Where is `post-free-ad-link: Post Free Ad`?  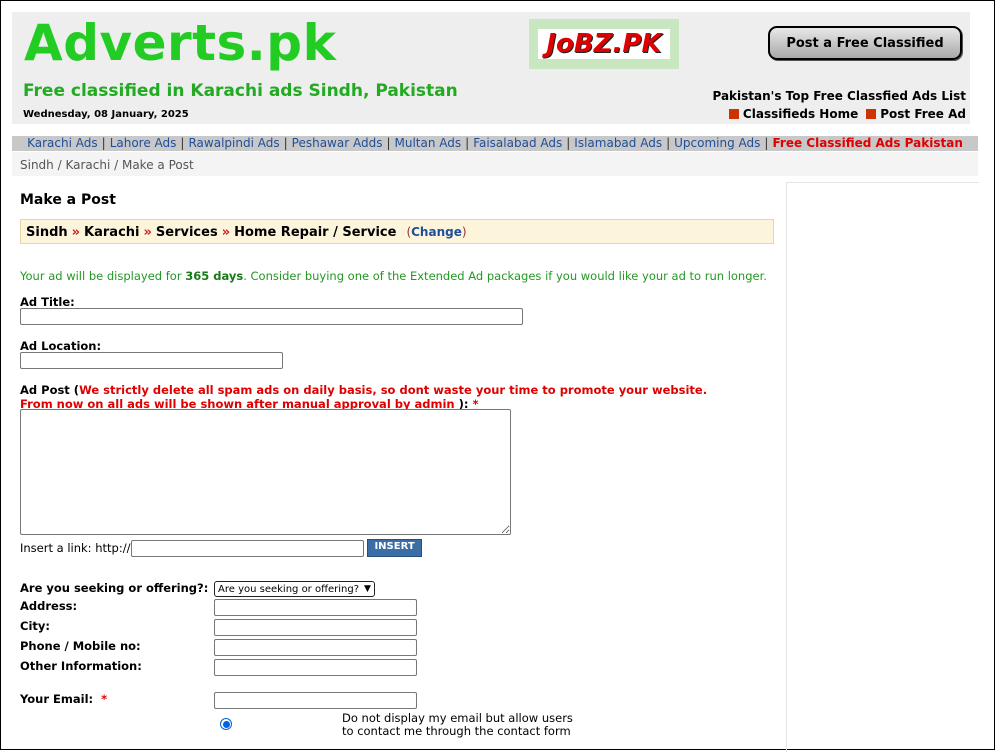
post-free-ad-link: Post Free Ad is located at coordinates (916, 114).